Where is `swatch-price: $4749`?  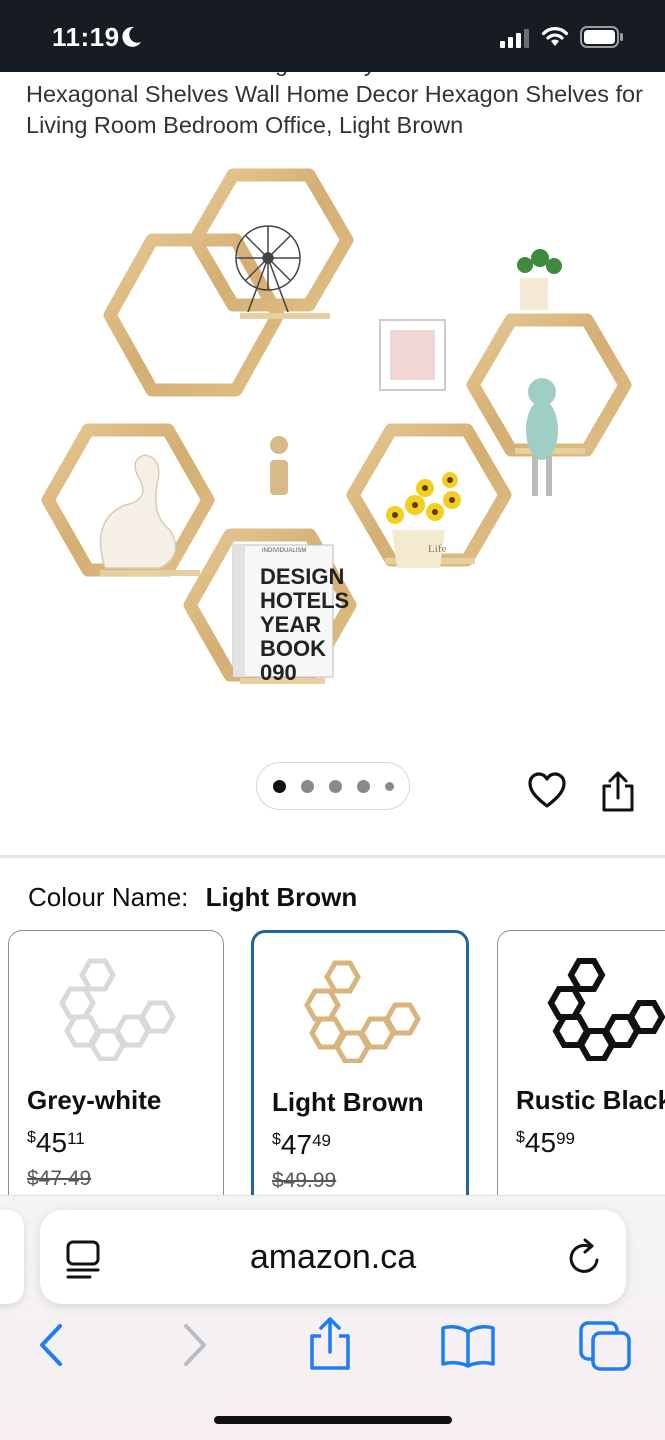 swatch-price: $4749 is located at coordinates (301, 1144).